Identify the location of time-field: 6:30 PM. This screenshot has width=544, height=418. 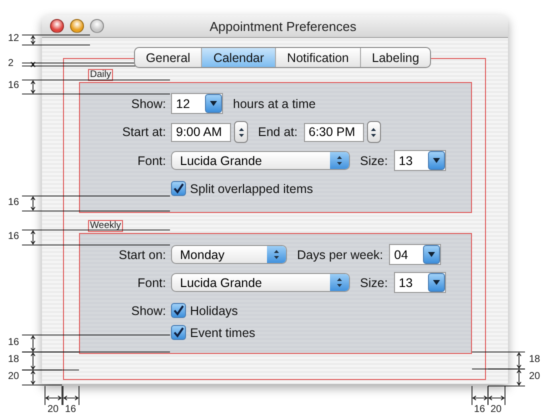
(334, 132).